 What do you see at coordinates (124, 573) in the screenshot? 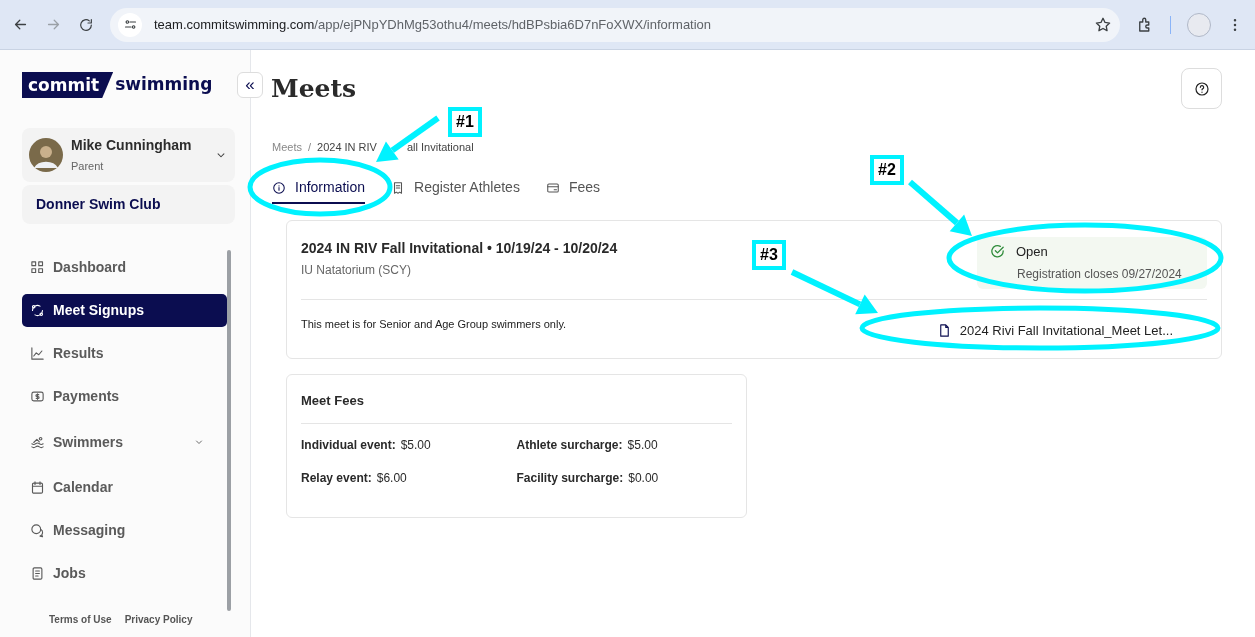
I see `sidebar-item: Jobs` at bounding box center [124, 573].